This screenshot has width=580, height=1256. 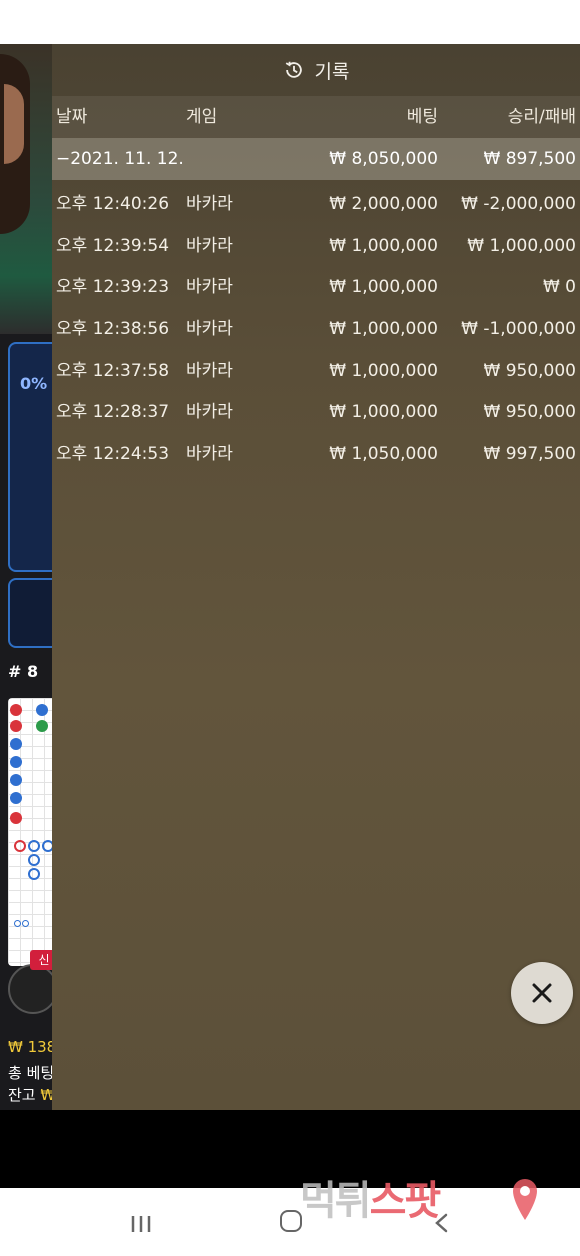 I want to click on close-button, so click(x=542, y=993).